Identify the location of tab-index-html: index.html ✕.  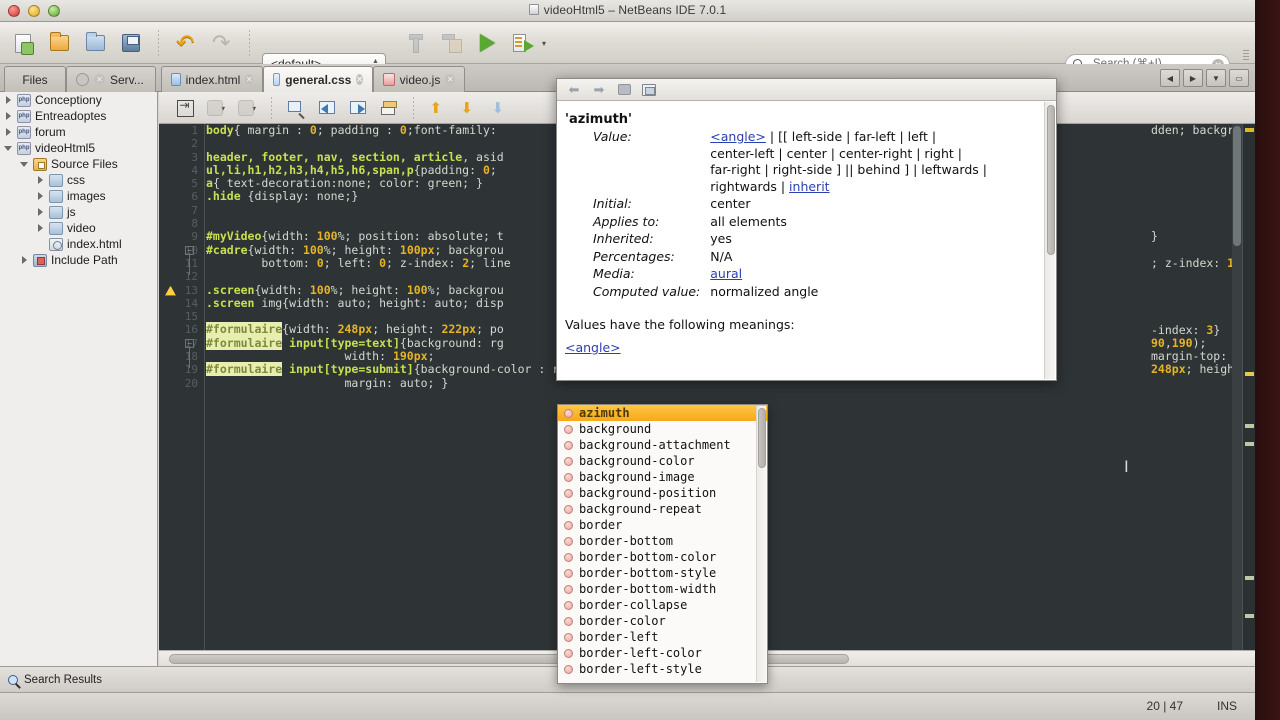
(212, 79).